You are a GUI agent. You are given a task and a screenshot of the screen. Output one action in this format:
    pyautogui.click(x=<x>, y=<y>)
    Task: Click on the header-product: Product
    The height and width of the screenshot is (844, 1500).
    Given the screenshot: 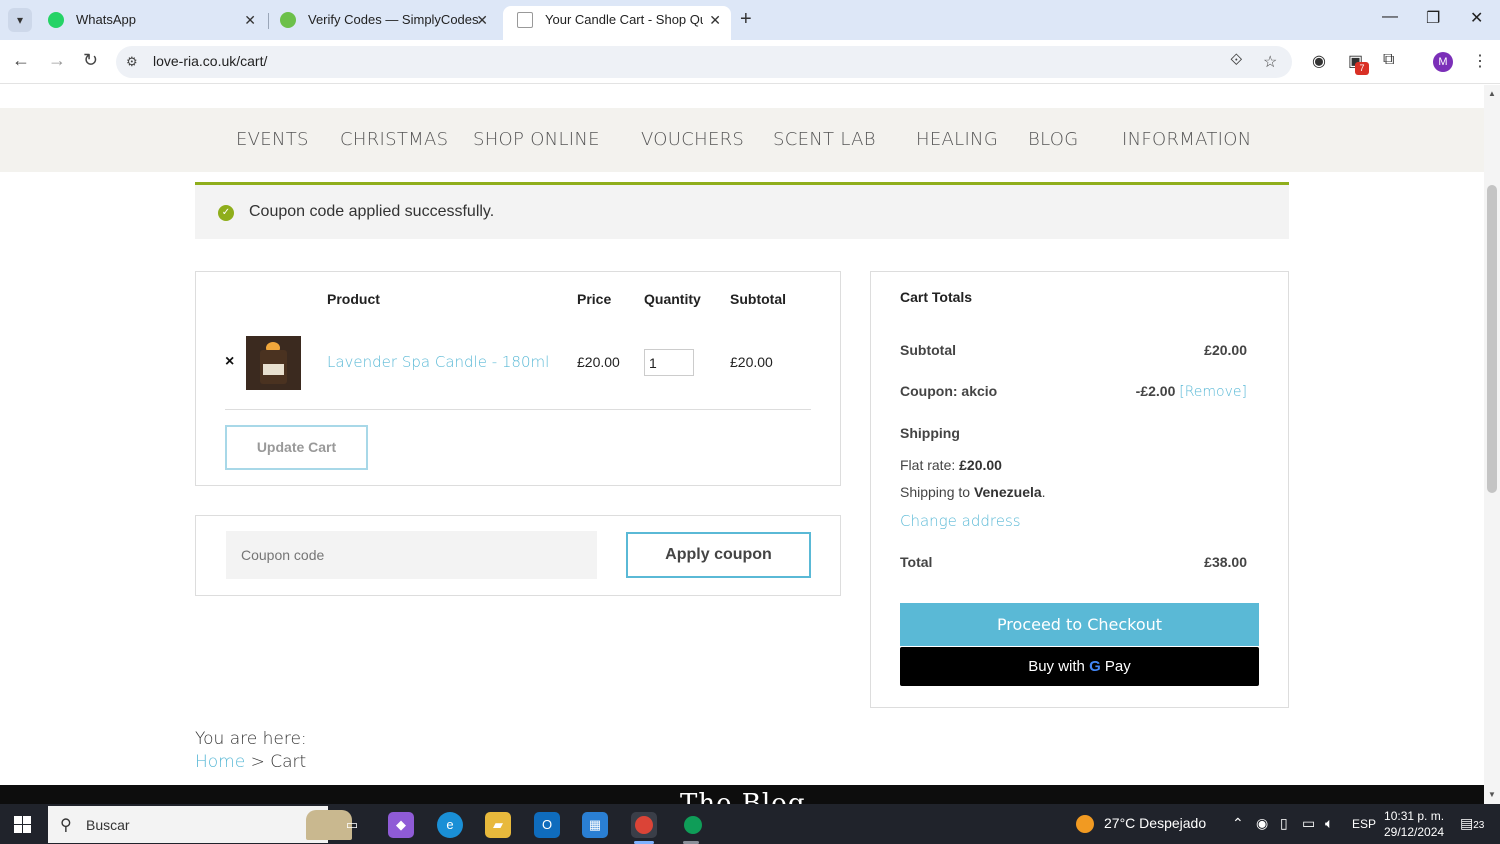 What is the action you would take?
    pyautogui.click(x=353, y=299)
    